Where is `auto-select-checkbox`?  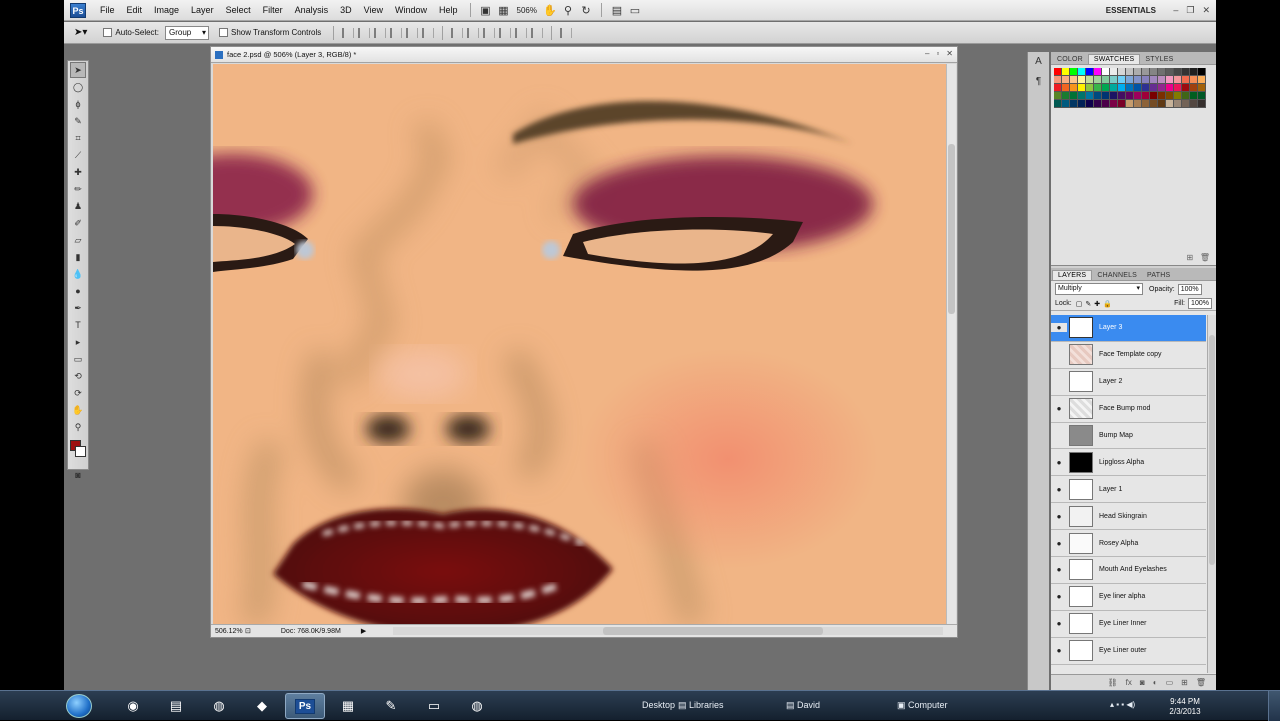
auto-select-checkbox is located at coordinates (108, 32).